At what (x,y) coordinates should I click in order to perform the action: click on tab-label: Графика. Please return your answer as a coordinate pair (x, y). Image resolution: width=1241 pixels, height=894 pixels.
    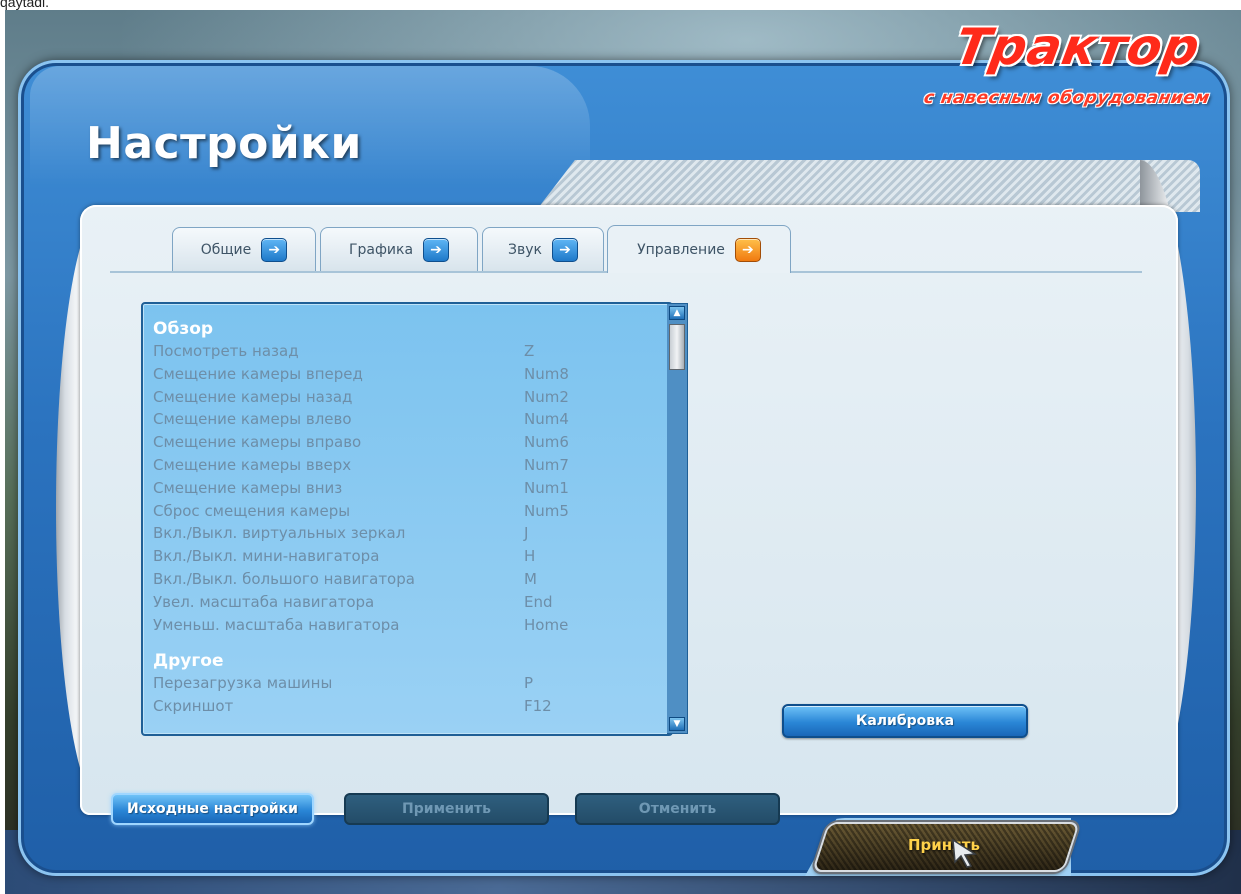
    Looking at the image, I should click on (381, 249).